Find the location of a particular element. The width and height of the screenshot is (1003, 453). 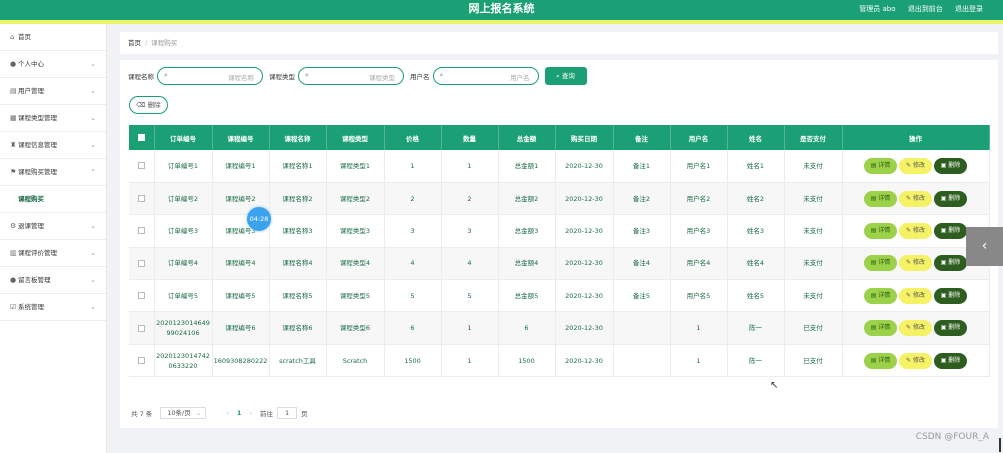

table-cell: 用户名2 is located at coordinates (699, 199).